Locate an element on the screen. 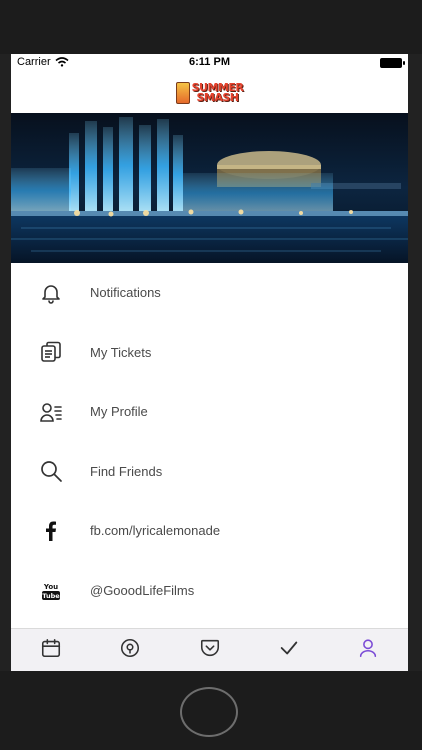 This screenshot has width=422, height=750. status-time: 6:11 PM is located at coordinates (209, 62).